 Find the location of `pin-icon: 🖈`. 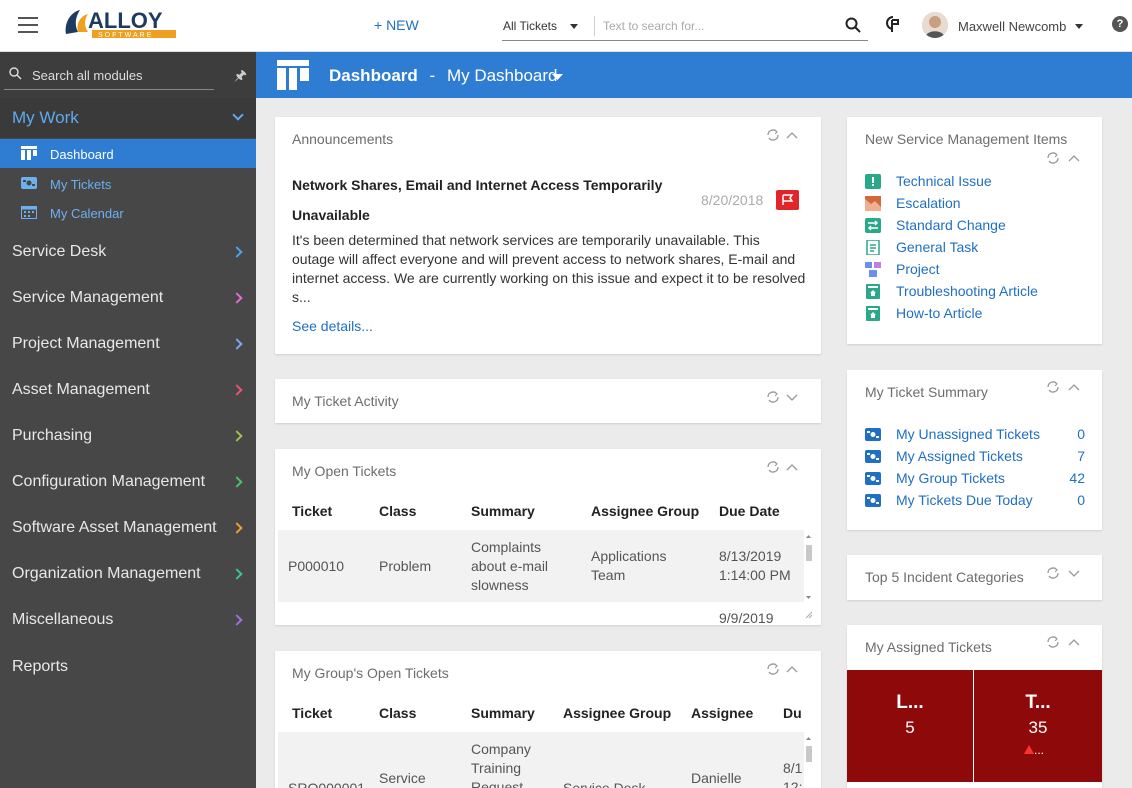

pin-icon: 🖈 is located at coordinates (240, 77).